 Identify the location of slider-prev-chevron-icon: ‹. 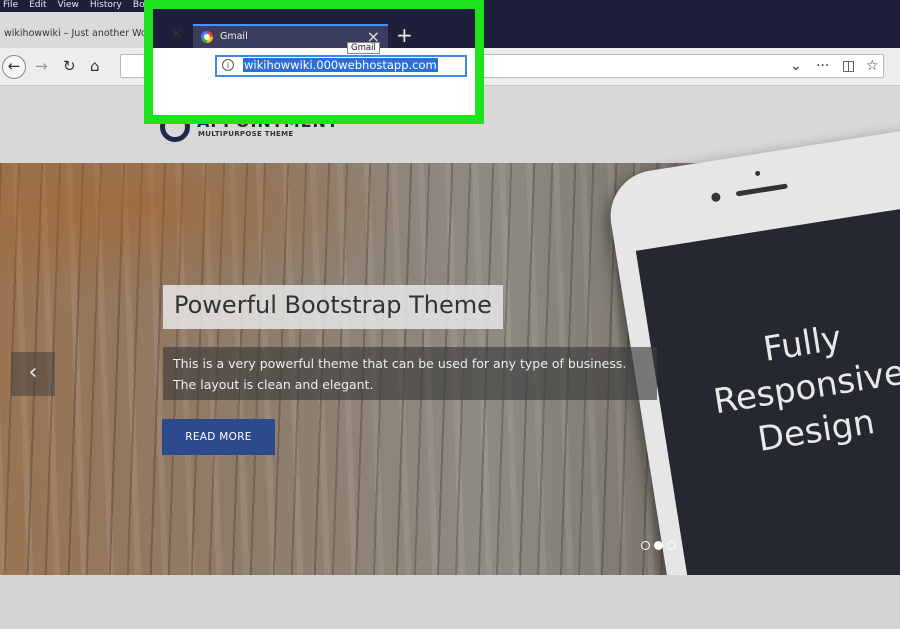
(33, 374).